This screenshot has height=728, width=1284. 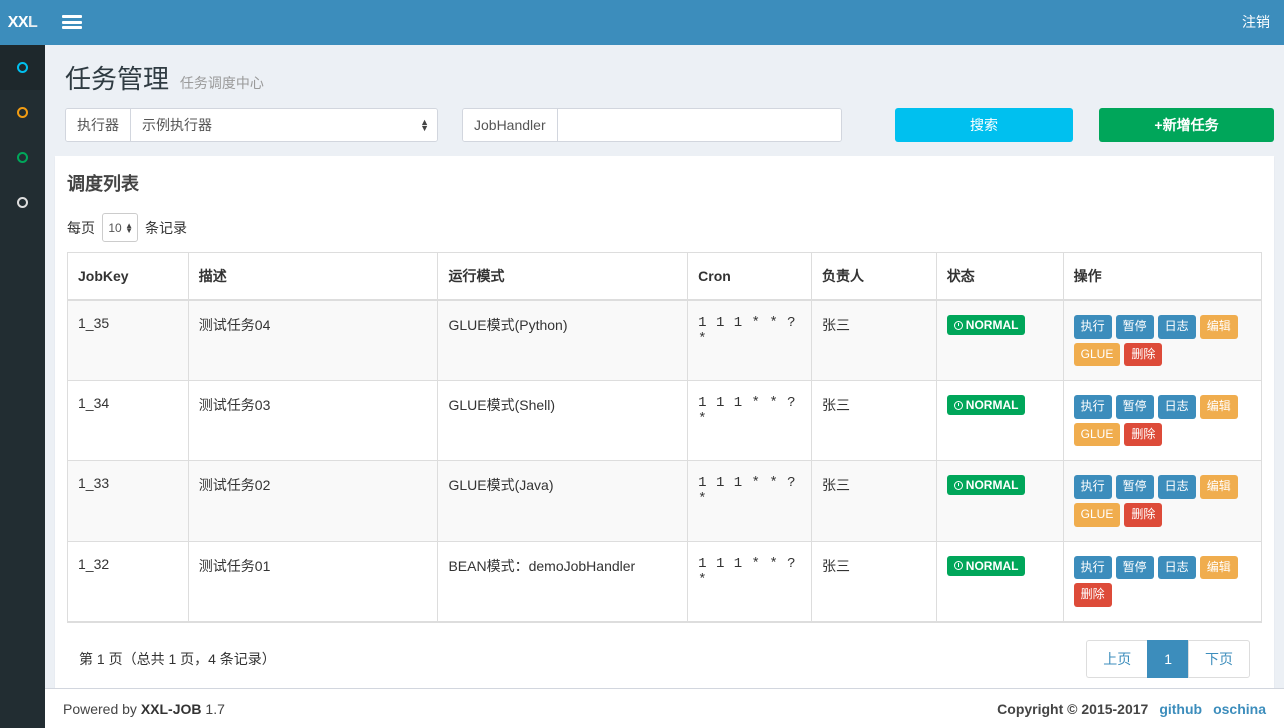 I want to click on powered-prefix: Powered by, so click(x=100, y=708).